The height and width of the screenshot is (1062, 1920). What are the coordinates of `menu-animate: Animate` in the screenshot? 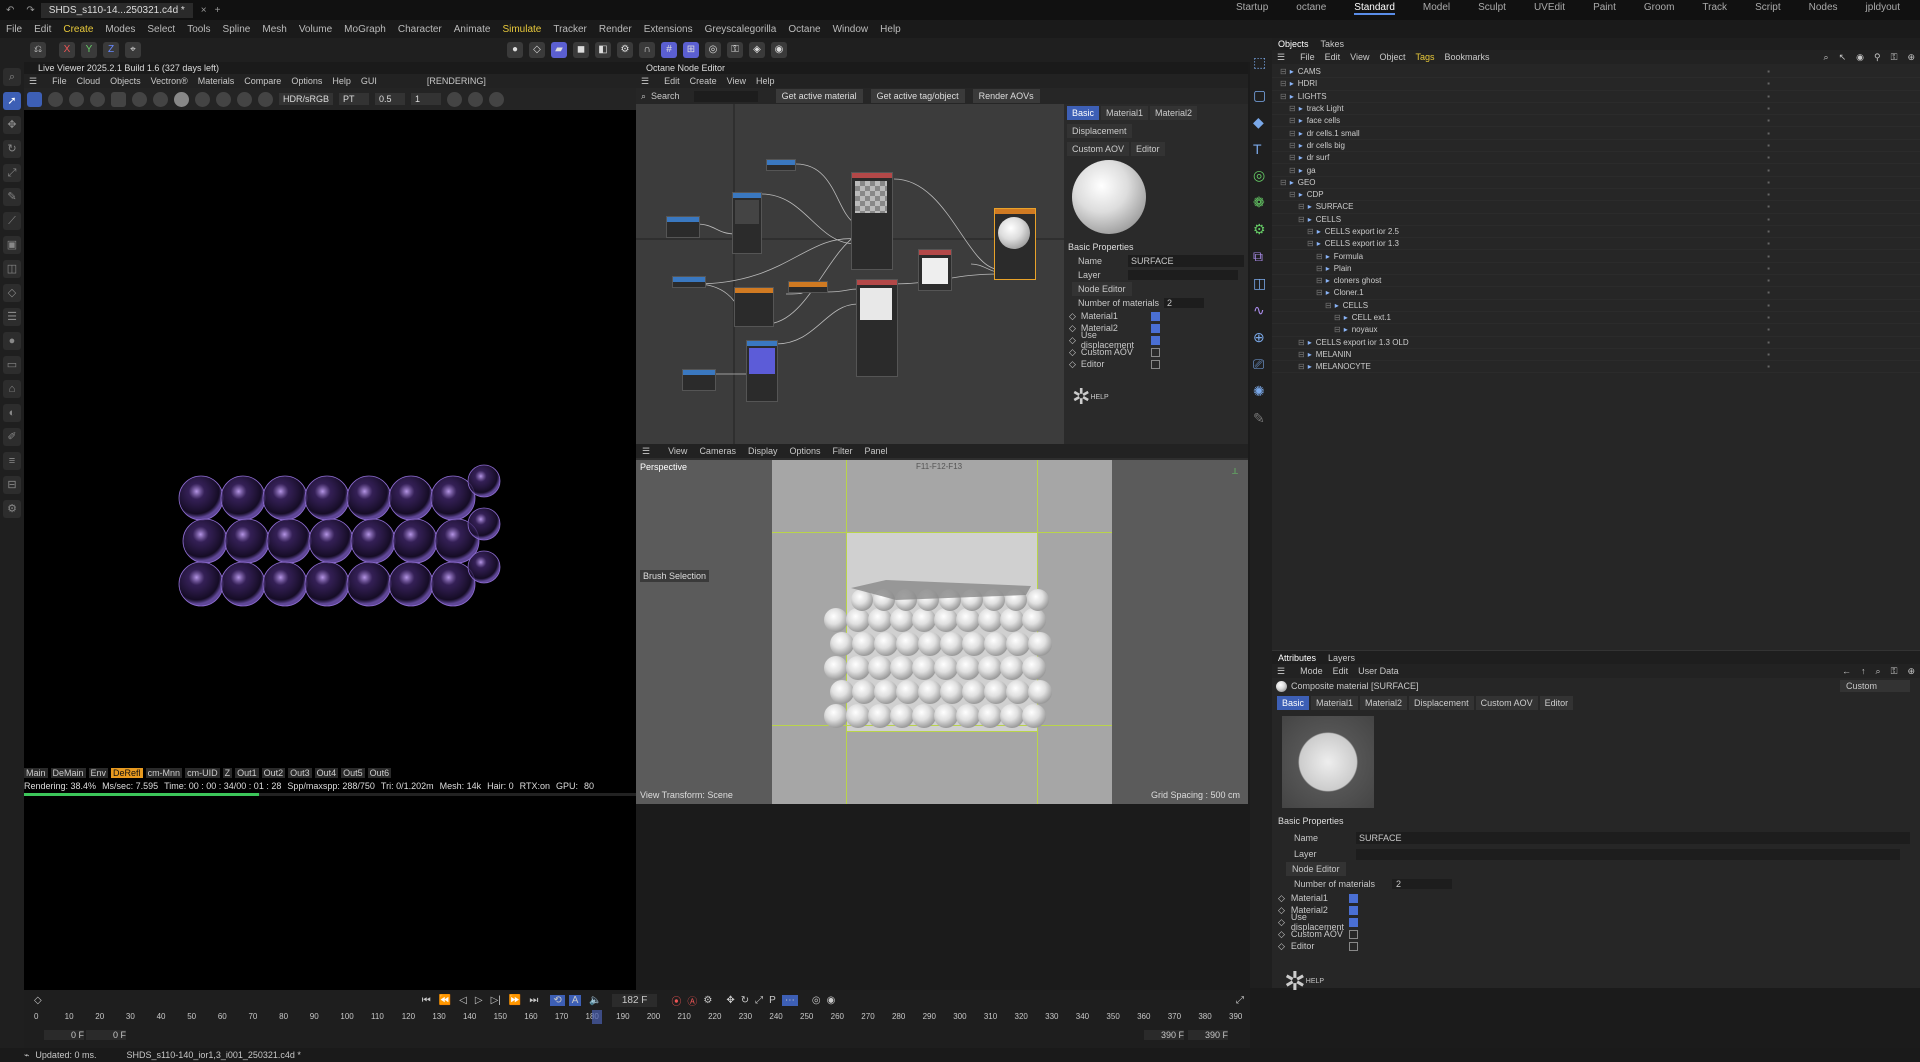 It's located at (472, 29).